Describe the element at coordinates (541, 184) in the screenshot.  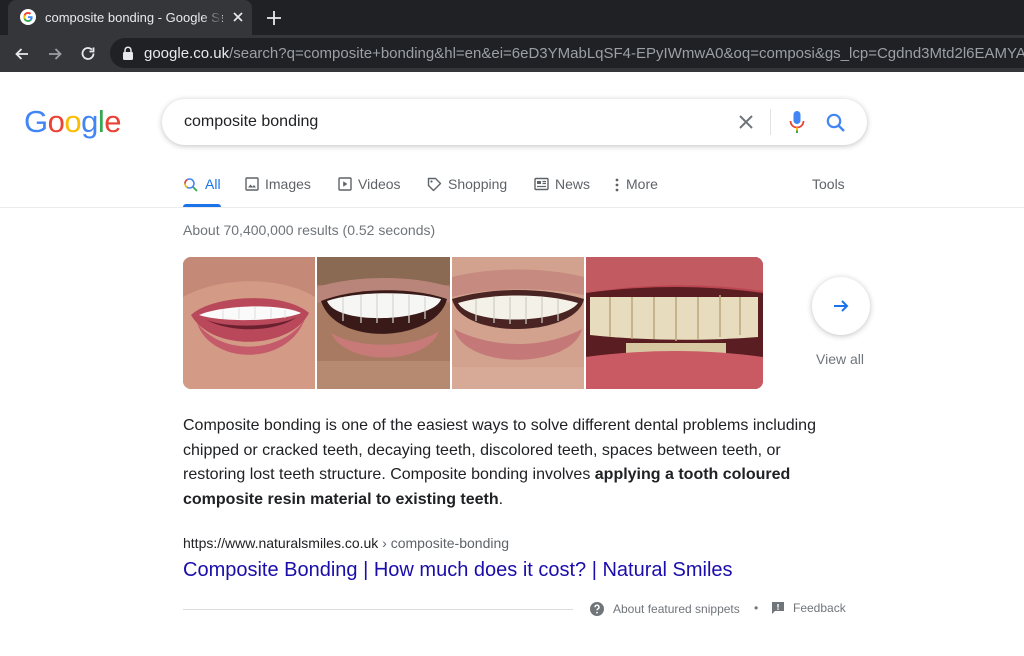
I see `news-icon` at that location.